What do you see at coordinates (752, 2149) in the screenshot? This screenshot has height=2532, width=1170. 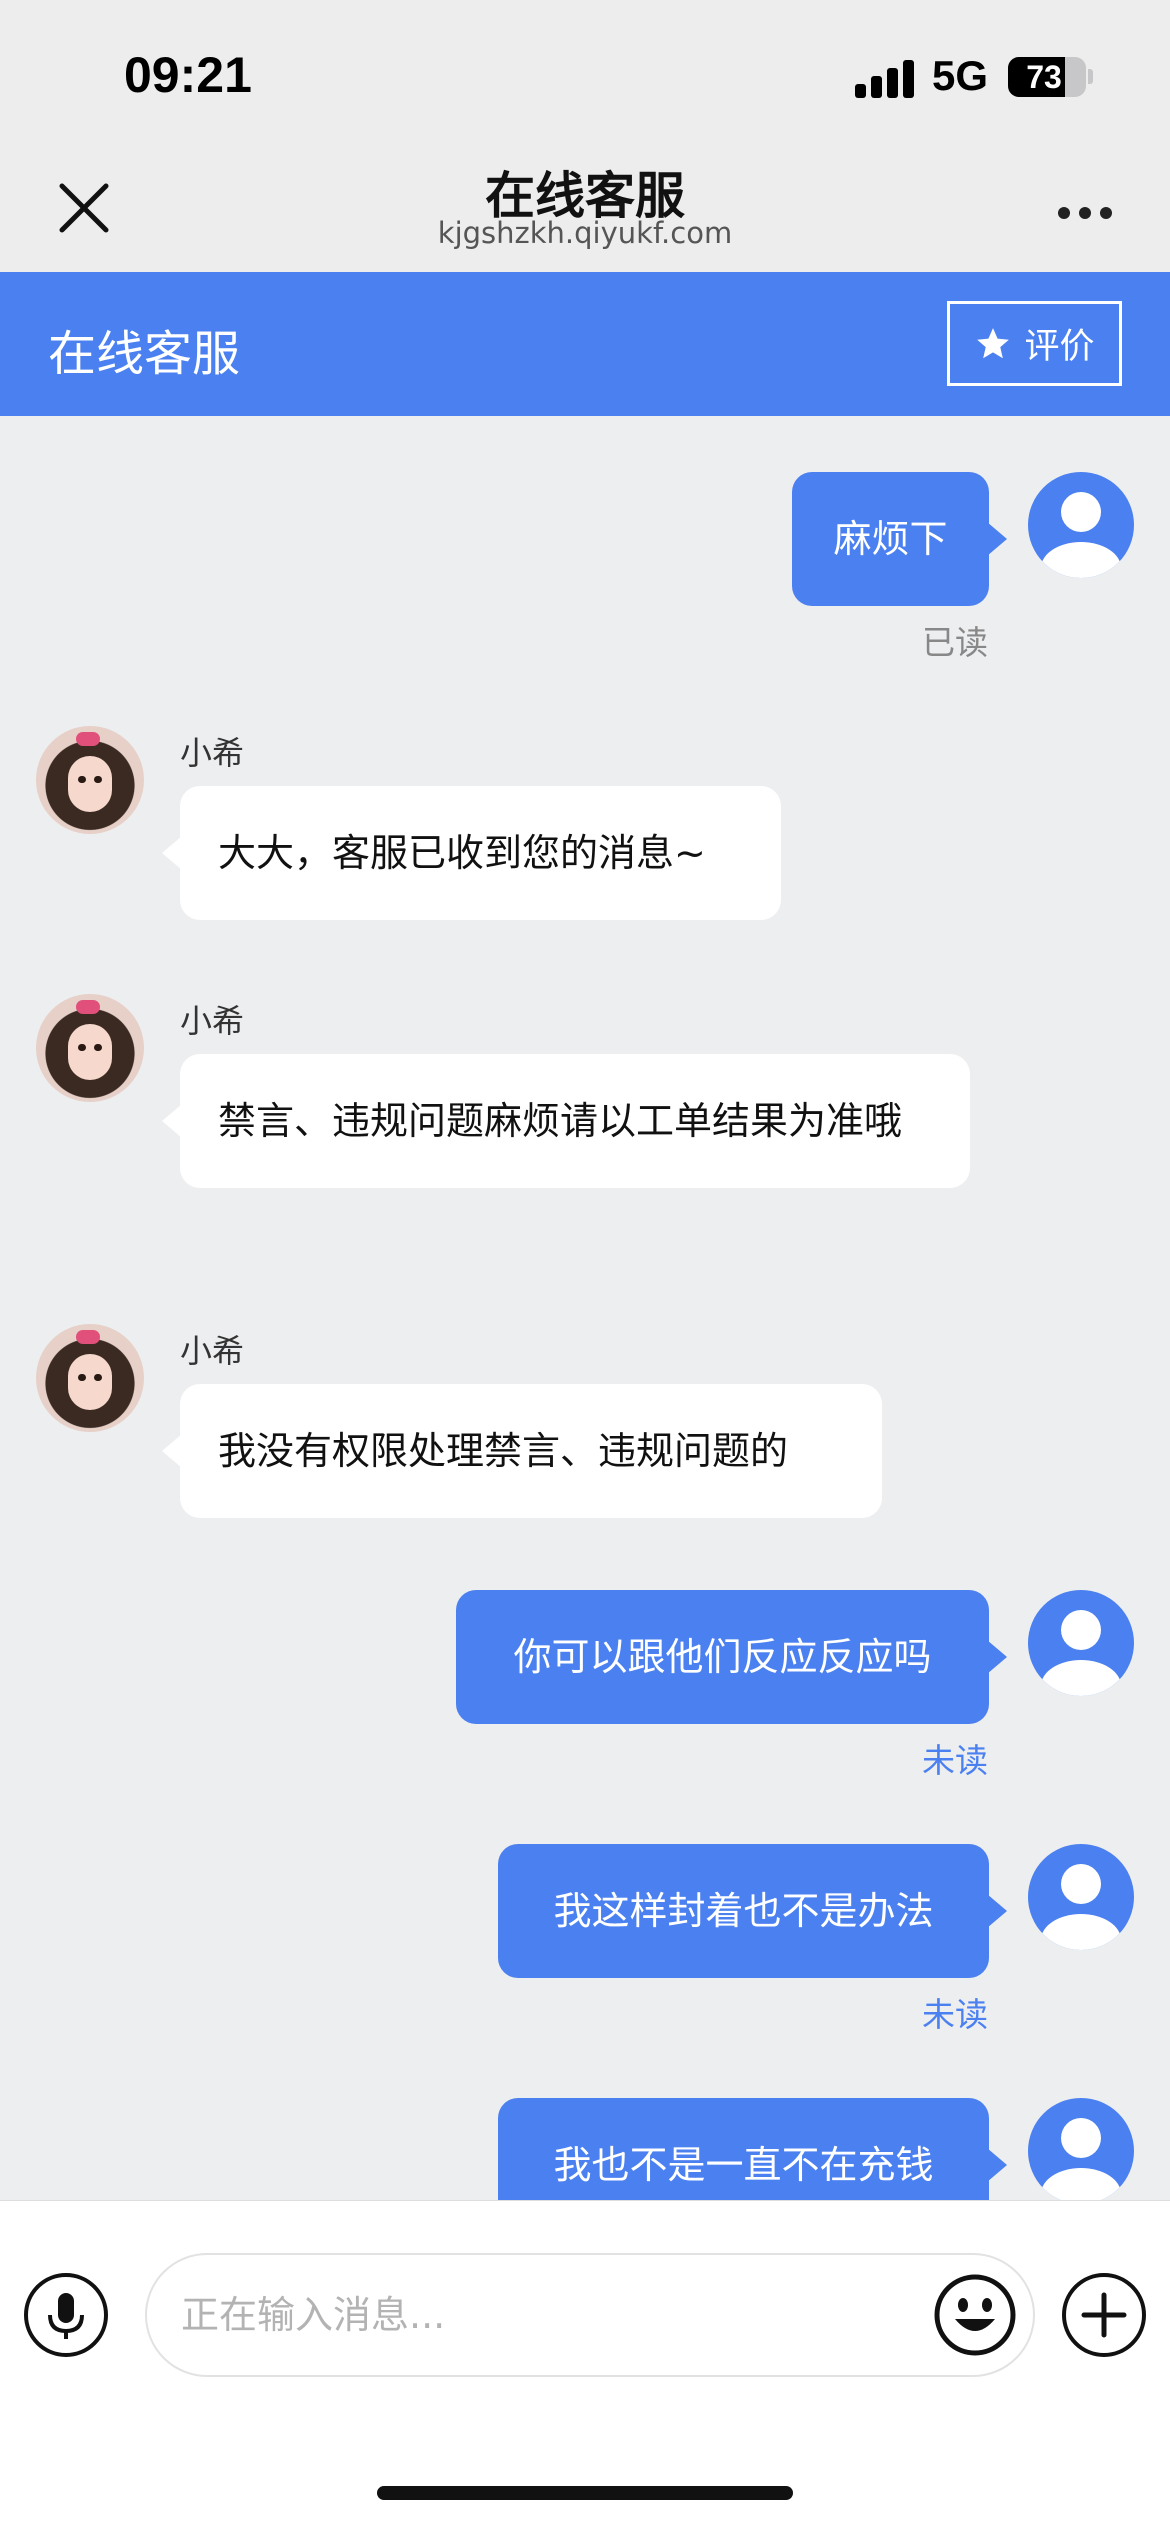 I see `outgoing-message: 我也不是一直不在充钱` at bounding box center [752, 2149].